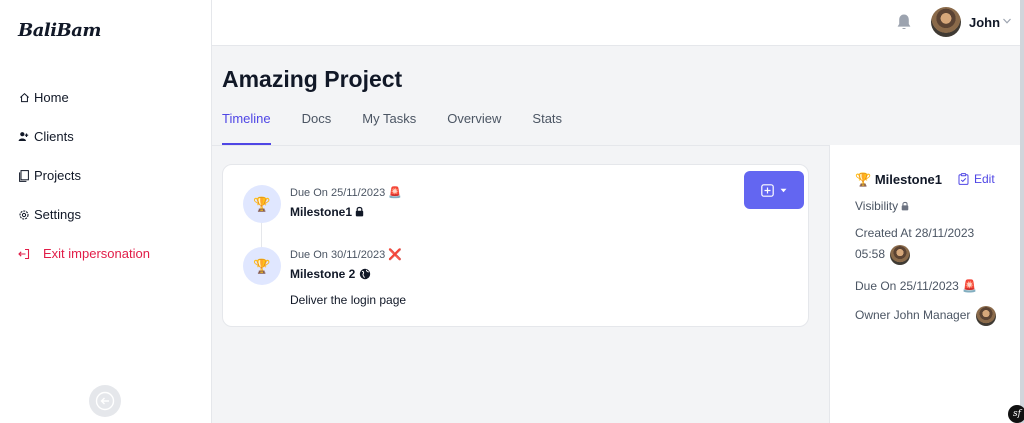 Image resolution: width=1024 pixels, height=423 pixels. What do you see at coordinates (1016, 414) in the screenshot?
I see `symfony-toolbar-icon: sf` at bounding box center [1016, 414].